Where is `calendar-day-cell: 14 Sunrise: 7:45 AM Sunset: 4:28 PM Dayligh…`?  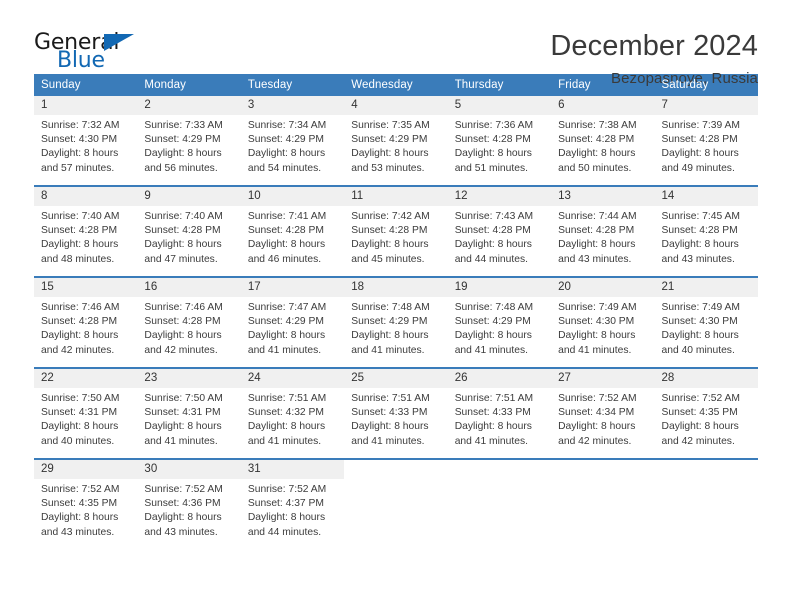 calendar-day-cell: 14 Sunrise: 7:45 AM Sunset: 4:28 PM Dayligh… is located at coordinates (706, 231).